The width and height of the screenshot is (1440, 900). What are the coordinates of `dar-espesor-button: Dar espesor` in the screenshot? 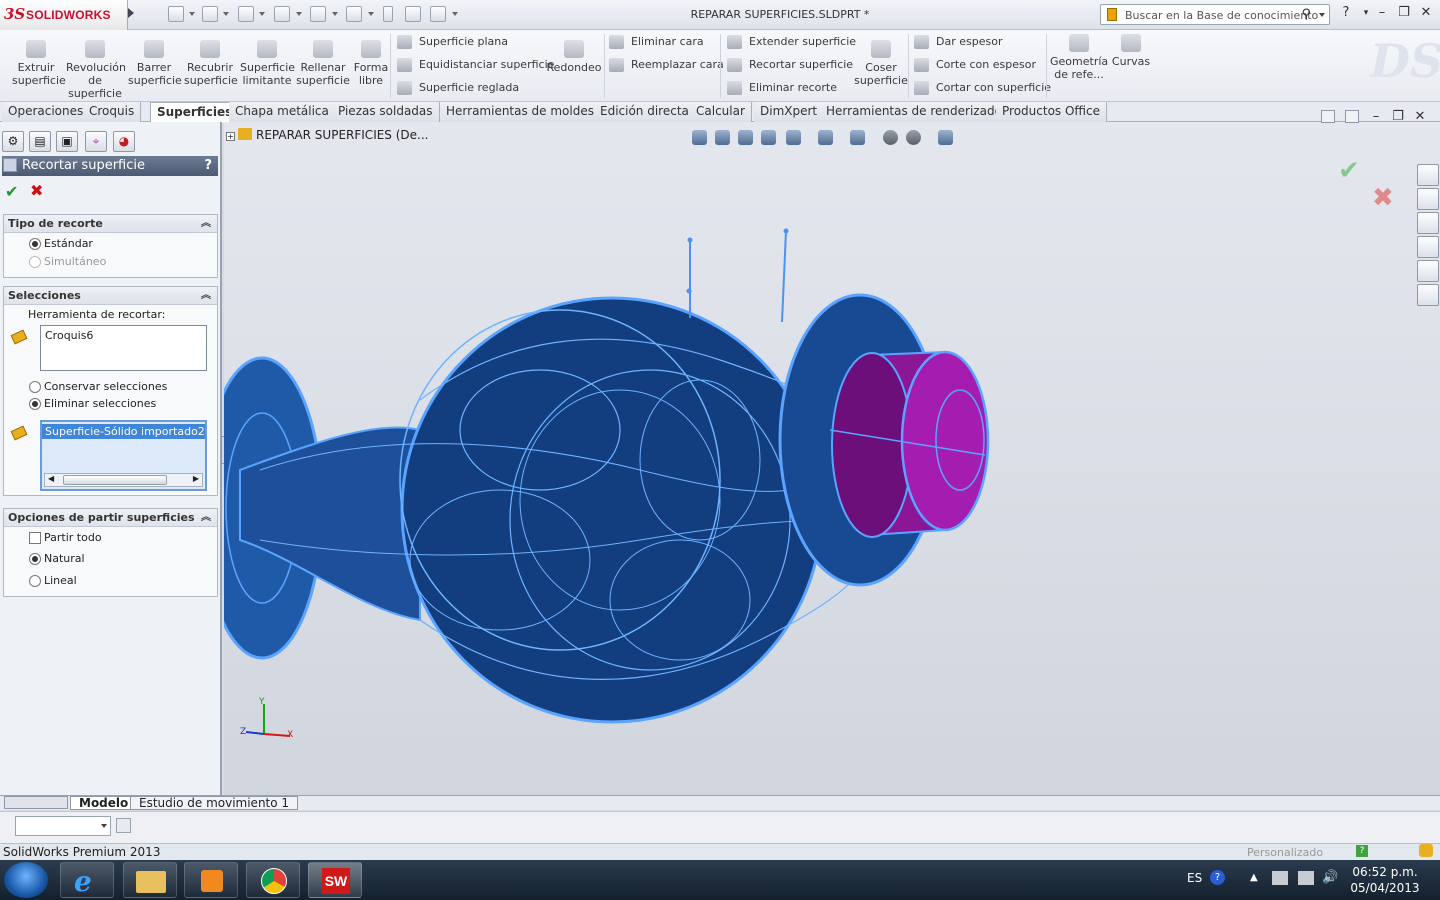 It's located at (958, 42).